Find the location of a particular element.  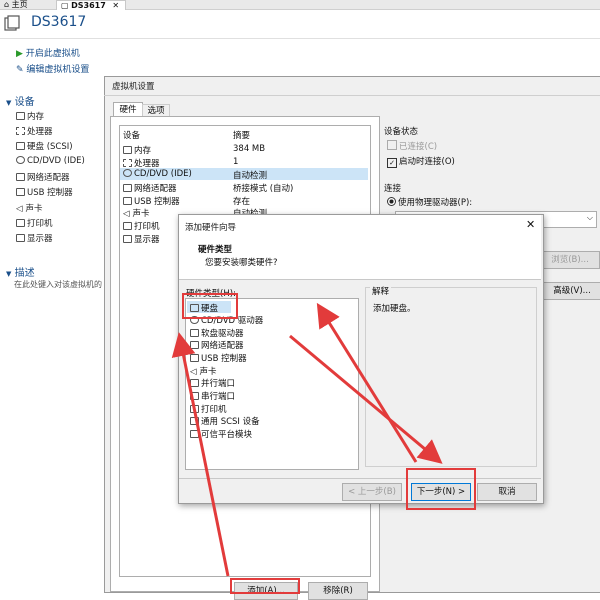

arrow-list-to-next is located at coordinates (366, 399).